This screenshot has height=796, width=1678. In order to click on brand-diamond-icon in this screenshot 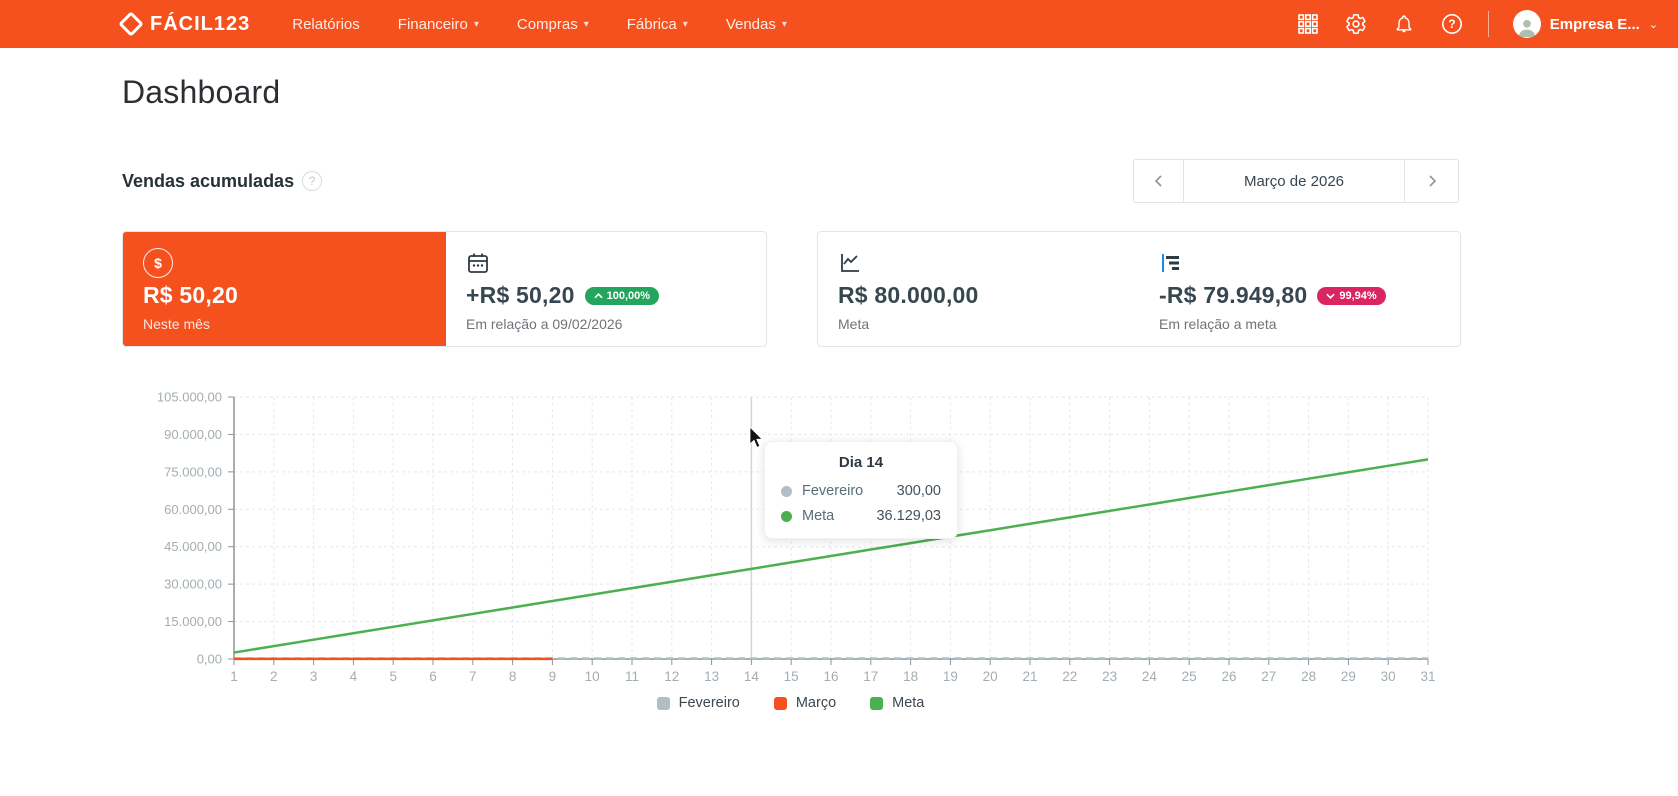, I will do `click(131, 24)`.